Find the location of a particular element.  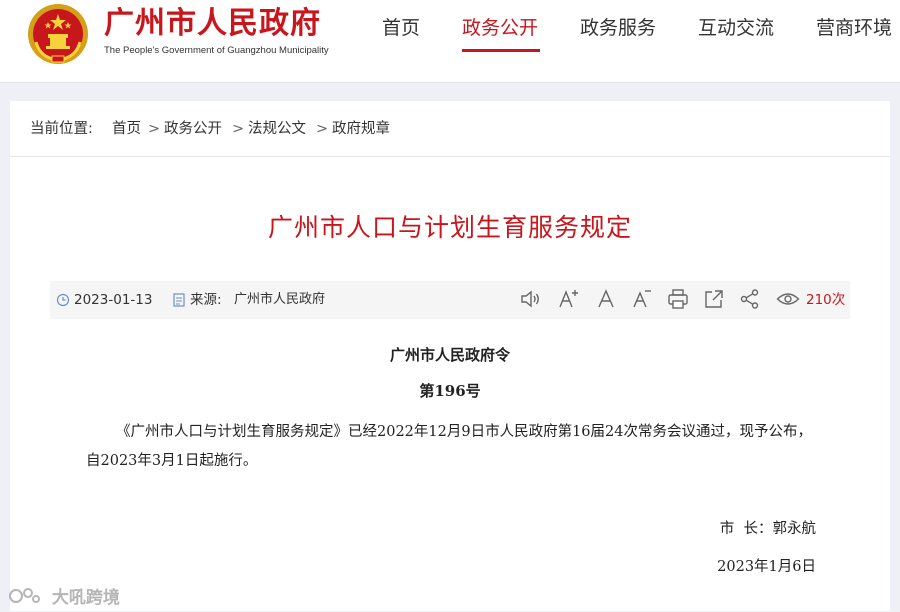

font-decrease-icon is located at coordinates (642, 299).